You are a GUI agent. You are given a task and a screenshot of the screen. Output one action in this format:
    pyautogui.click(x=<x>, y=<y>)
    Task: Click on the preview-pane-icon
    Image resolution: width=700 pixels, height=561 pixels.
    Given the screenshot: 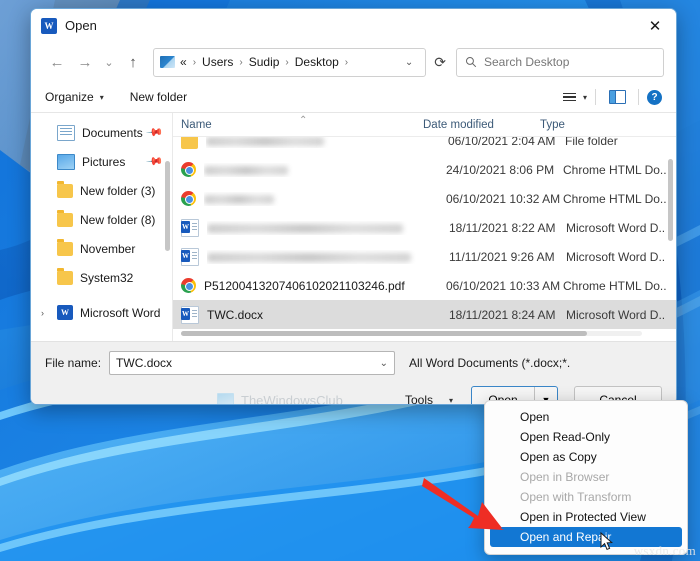 What is the action you would take?
    pyautogui.click(x=617, y=97)
    